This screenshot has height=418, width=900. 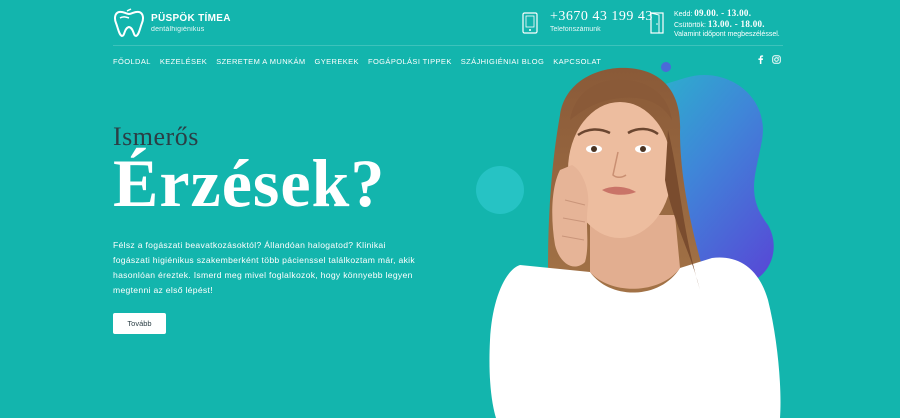 What do you see at coordinates (191, 18) in the screenshot?
I see `brand-name: PÜSPÖK TÍMEA` at bounding box center [191, 18].